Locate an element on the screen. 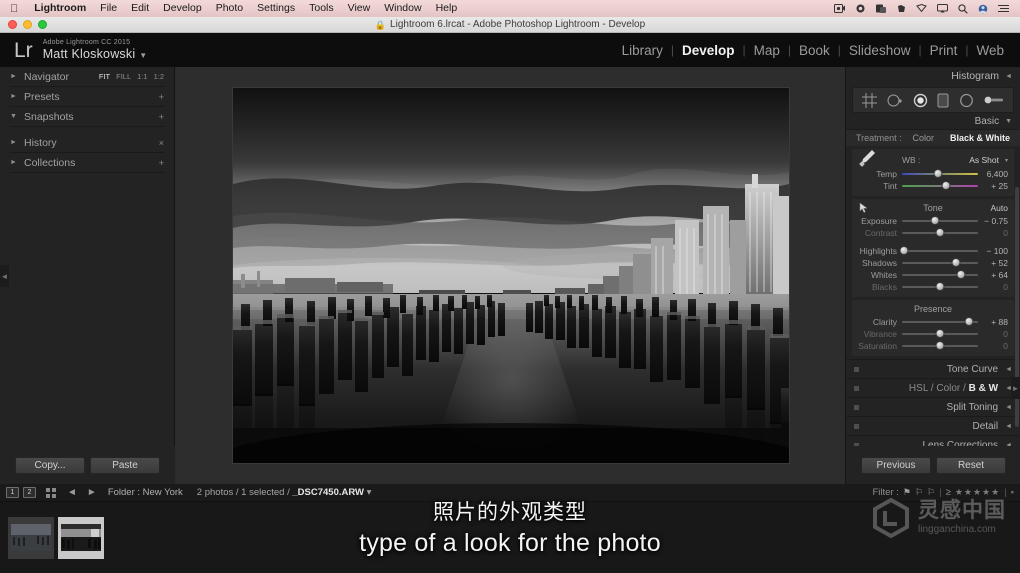  clarity-value: + 88 is located at coordinates (993, 322).